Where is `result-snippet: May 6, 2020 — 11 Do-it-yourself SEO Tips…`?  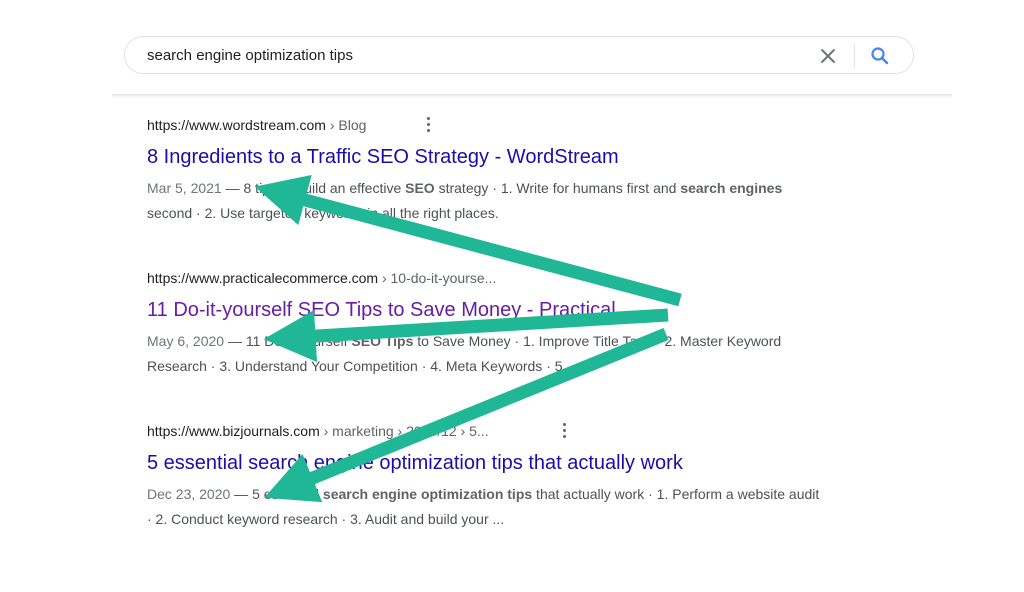
result-snippet: May 6, 2020 — 11 Do-it-yourself SEO Tips… is located at coordinates (487, 354).